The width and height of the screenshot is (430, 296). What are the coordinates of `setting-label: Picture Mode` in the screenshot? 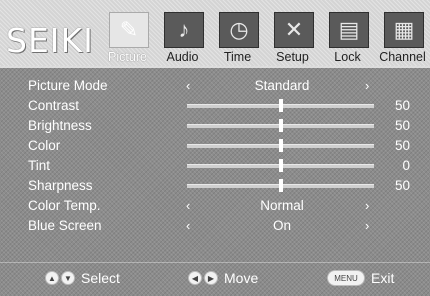 It's located at (68, 85).